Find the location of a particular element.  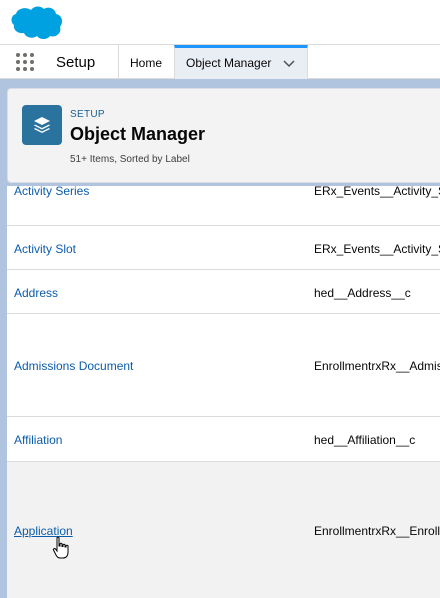

tab-home: Home is located at coordinates (146, 62).